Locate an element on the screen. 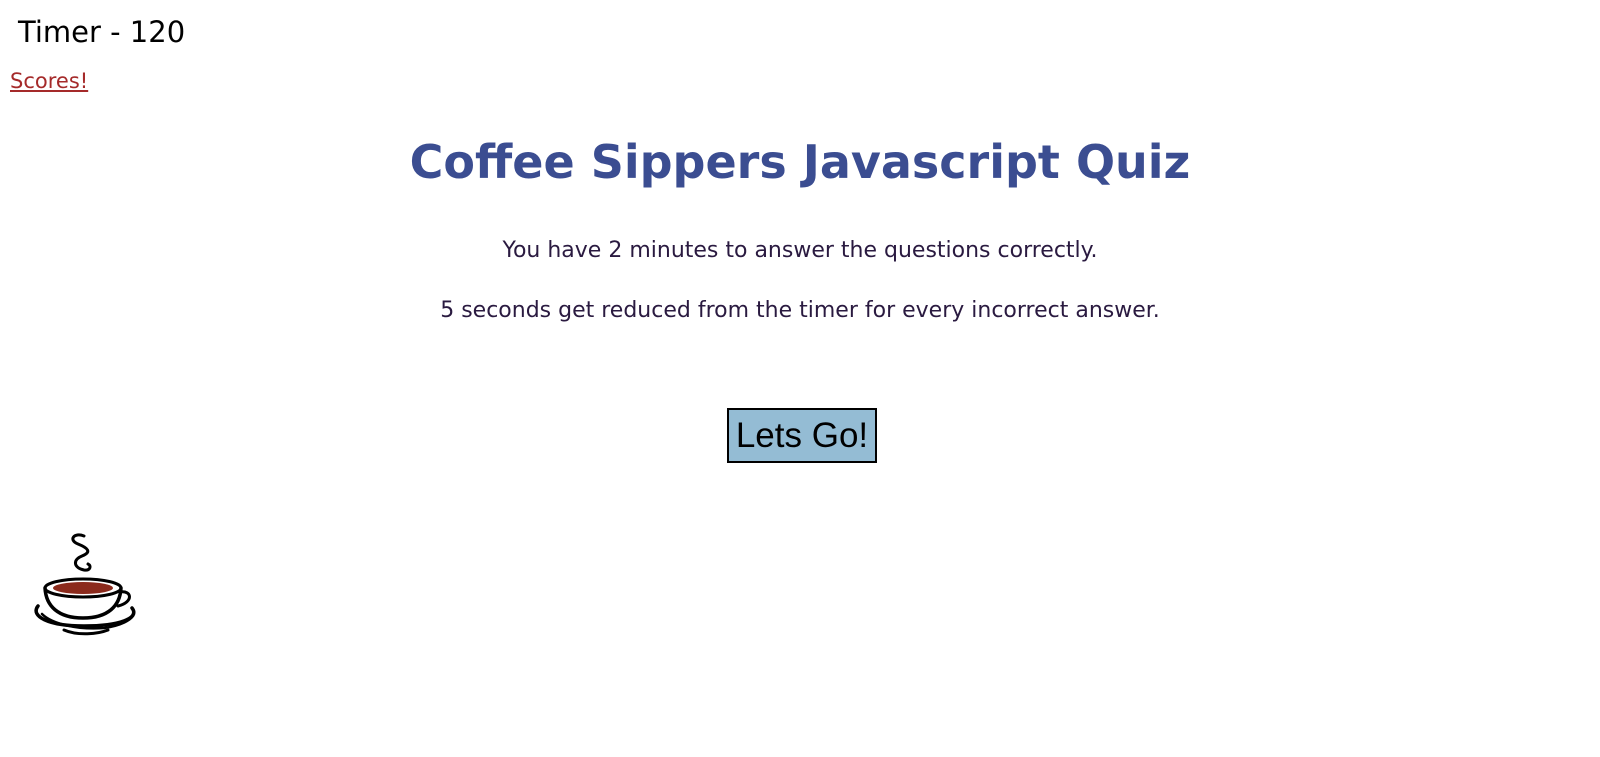  timer-display: Timer - 120 is located at coordinates (102, 32).